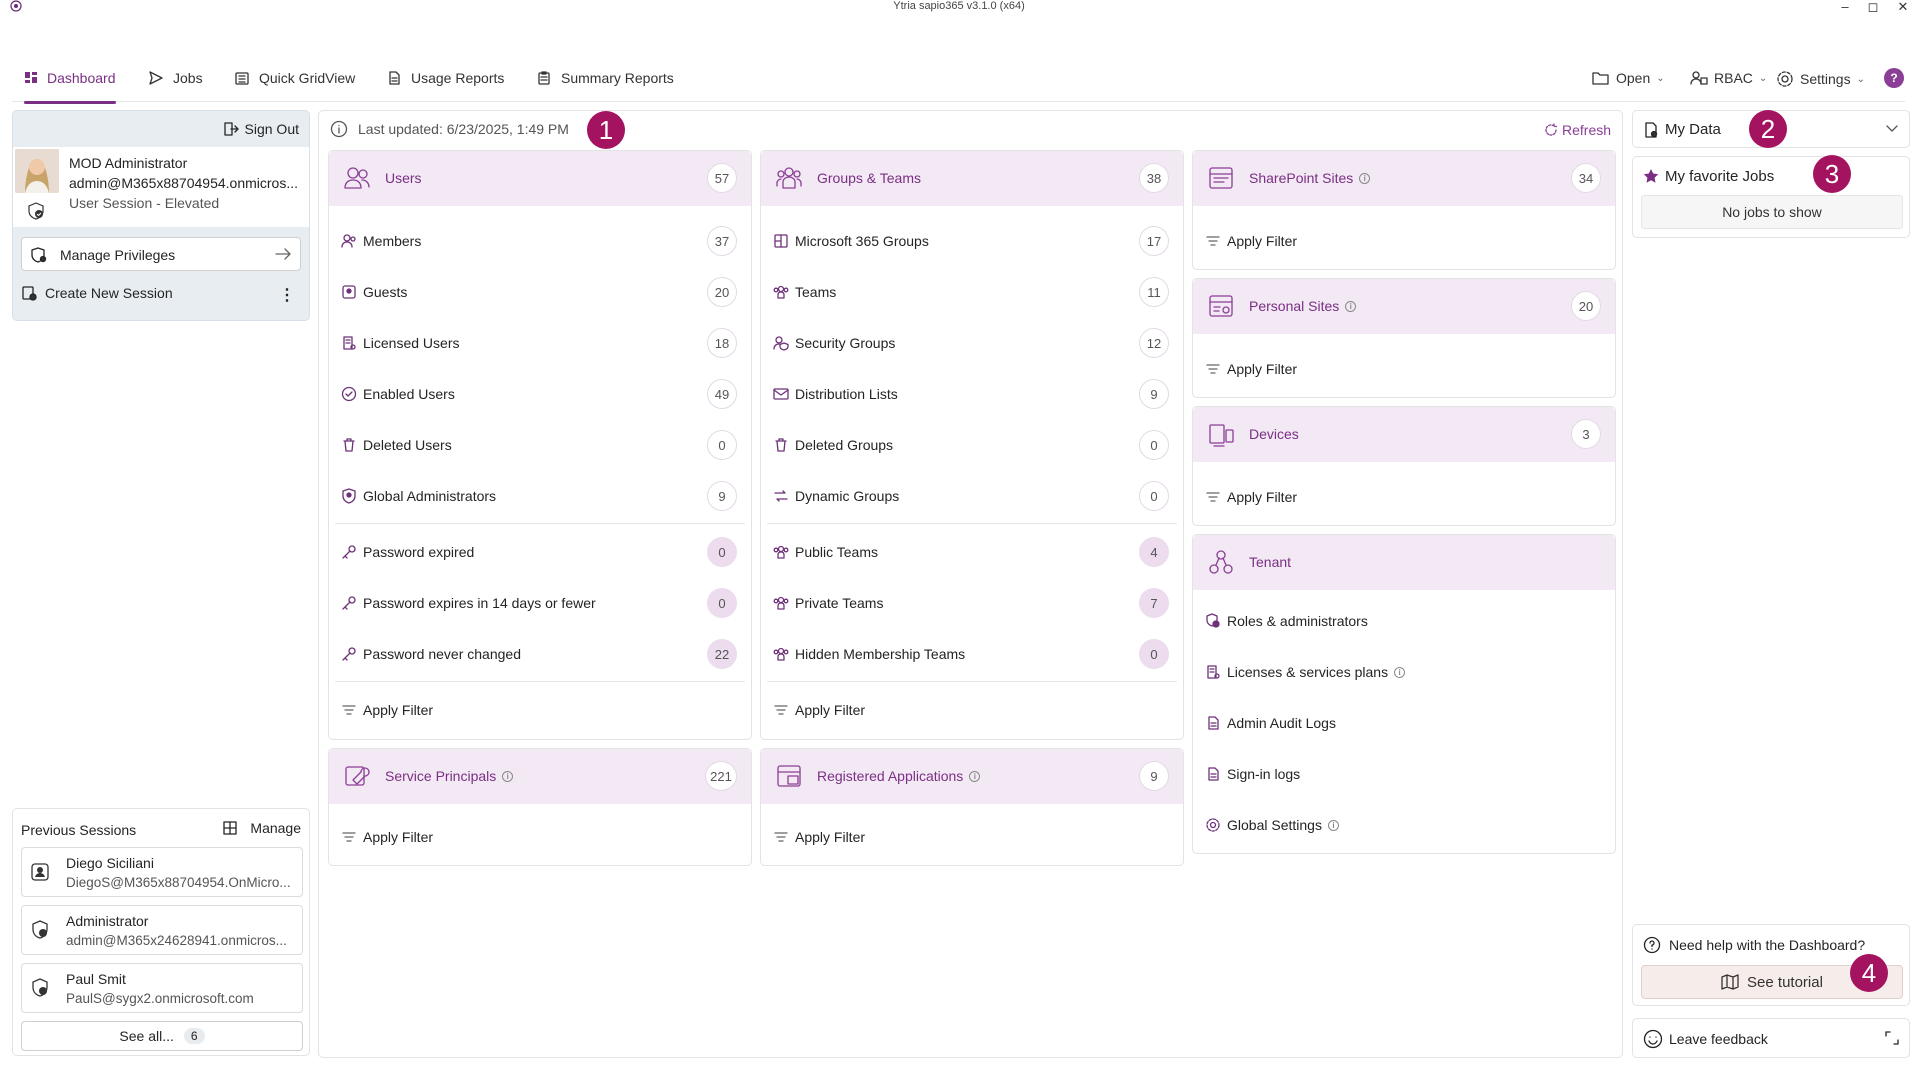 This screenshot has height=1066, width=1918. Describe the element at coordinates (540, 710) in the screenshot. I see `users-apply-filter: Apply Filter` at that location.